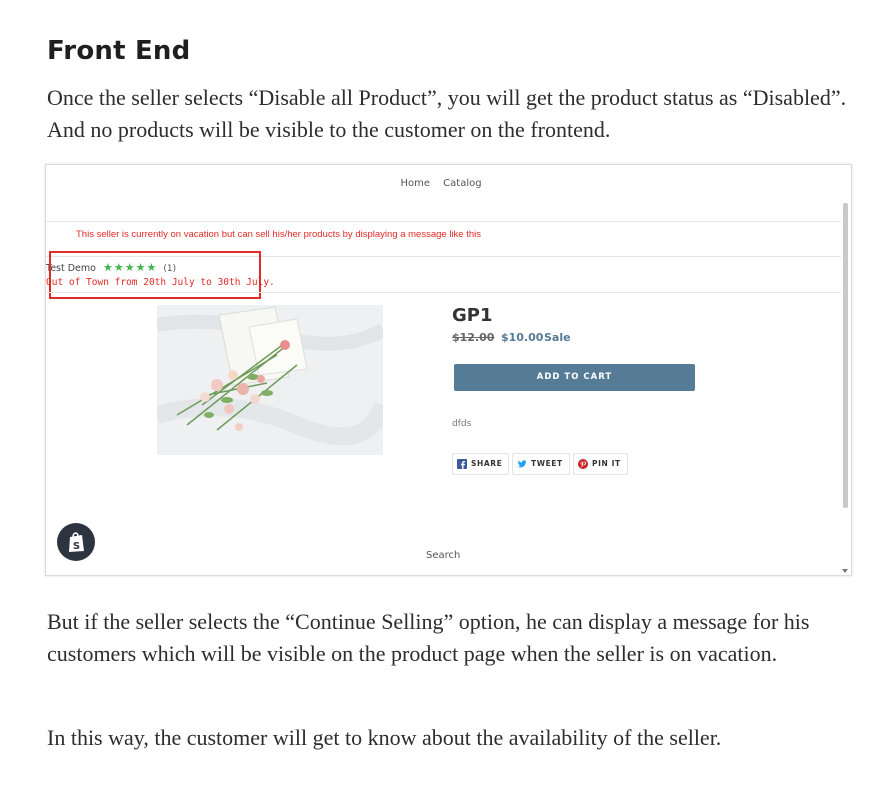 The width and height of the screenshot is (894, 786). Describe the element at coordinates (557, 337) in the screenshot. I see `sale-label: Sale` at that location.